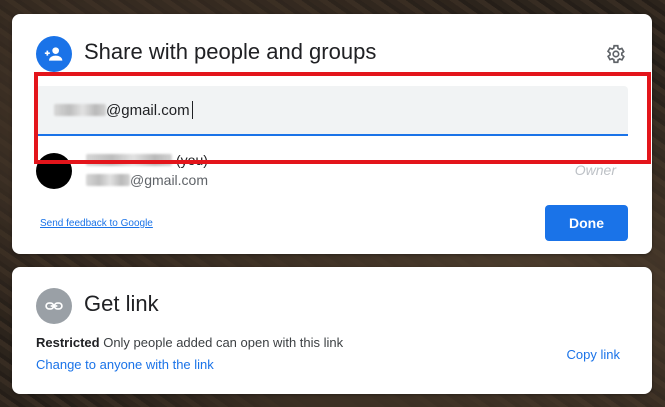  Describe the element at coordinates (121, 303) in the screenshot. I see `get-link-title: Get link` at that location.